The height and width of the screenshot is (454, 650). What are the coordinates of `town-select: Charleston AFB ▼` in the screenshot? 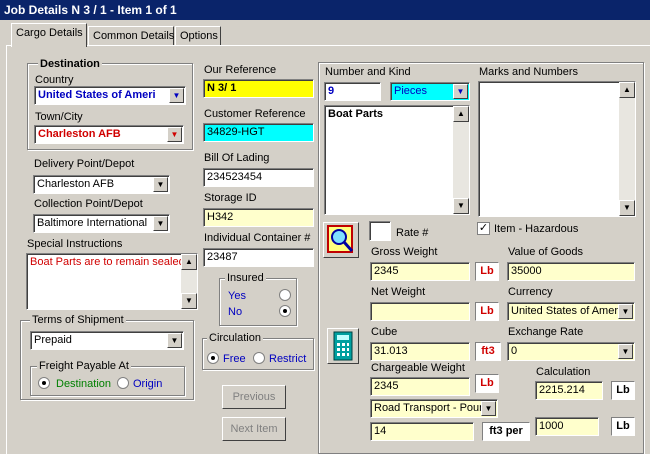 It's located at (109, 134).